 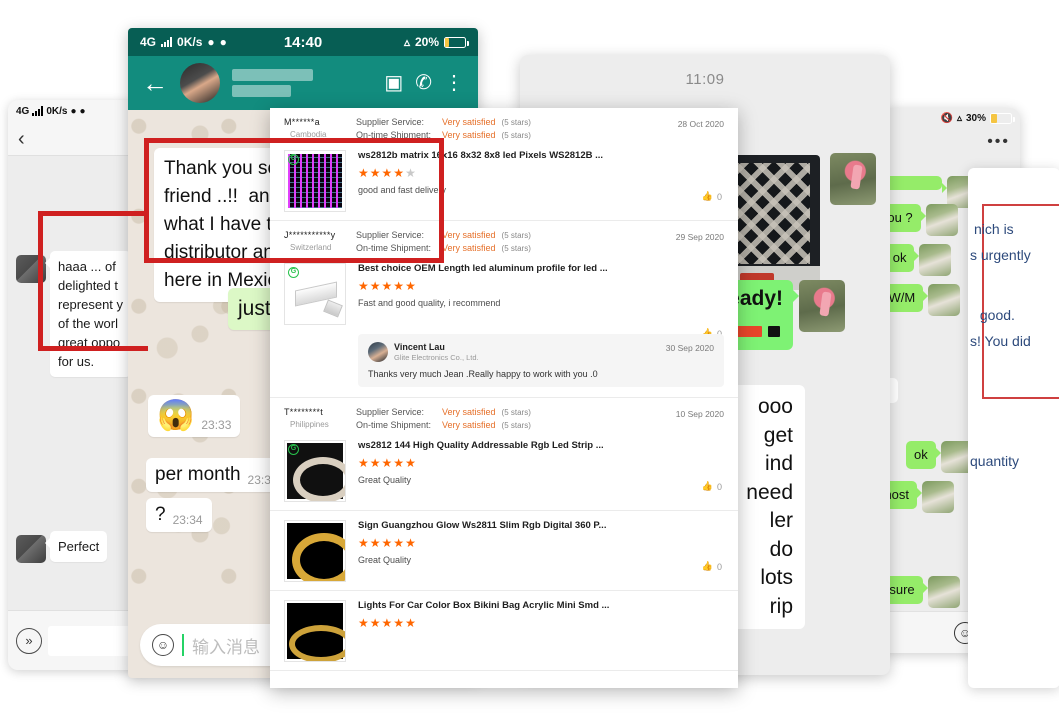 What do you see at coordinates (216, 425) in the screenshot?
I see `message-time: 23:33` at bounding box center [216, 425].